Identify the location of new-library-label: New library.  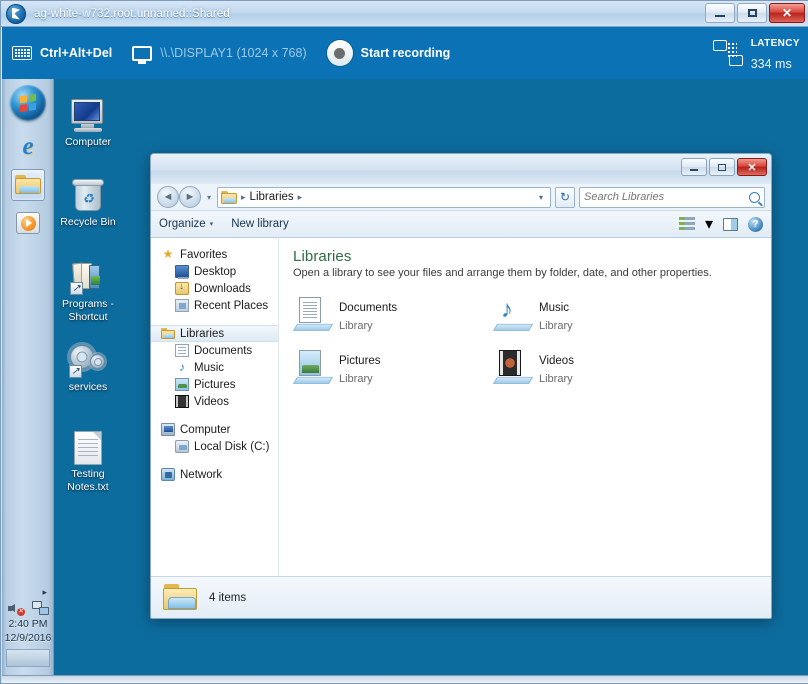
(260, 224).